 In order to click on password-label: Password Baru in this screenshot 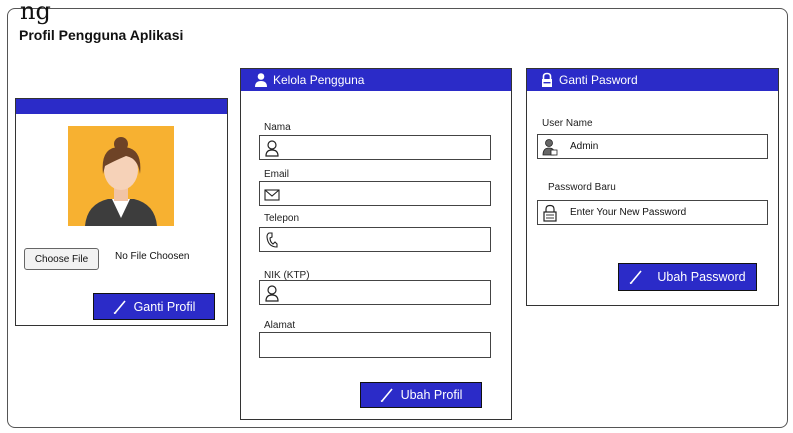, I will do `click(582, 187)`.